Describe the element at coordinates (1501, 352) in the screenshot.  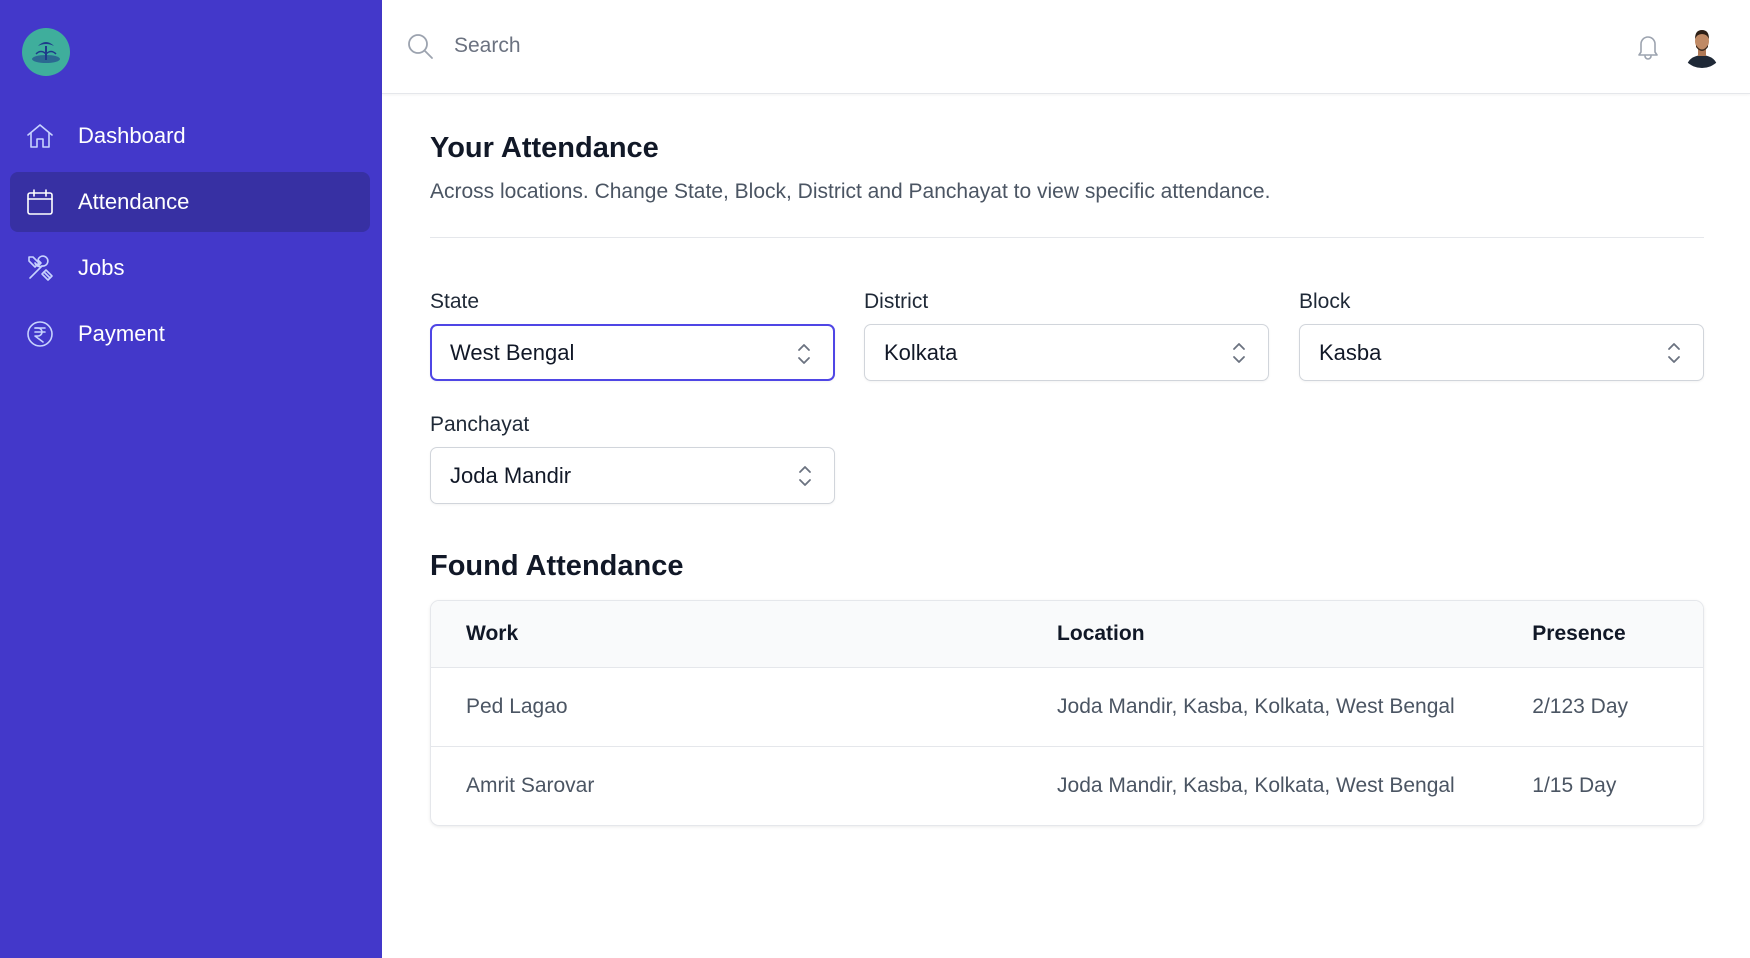
I see `block-select: Kasba` at that location.